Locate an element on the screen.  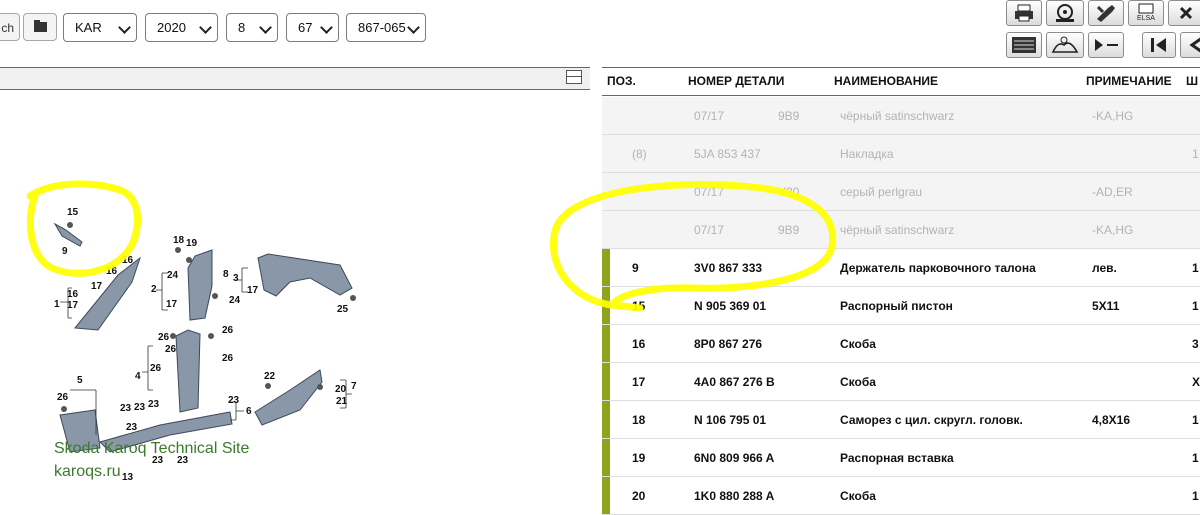
table-row: 19 6N0 809 966 A Распорная вставка 1 is located at coordinates (901, 458).